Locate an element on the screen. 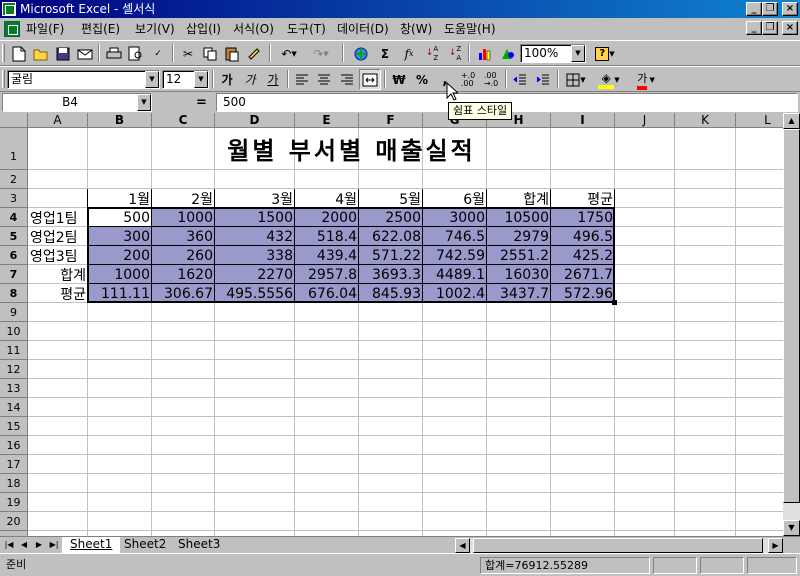  row-header-7: 7 is located at coordinates (14, 274).